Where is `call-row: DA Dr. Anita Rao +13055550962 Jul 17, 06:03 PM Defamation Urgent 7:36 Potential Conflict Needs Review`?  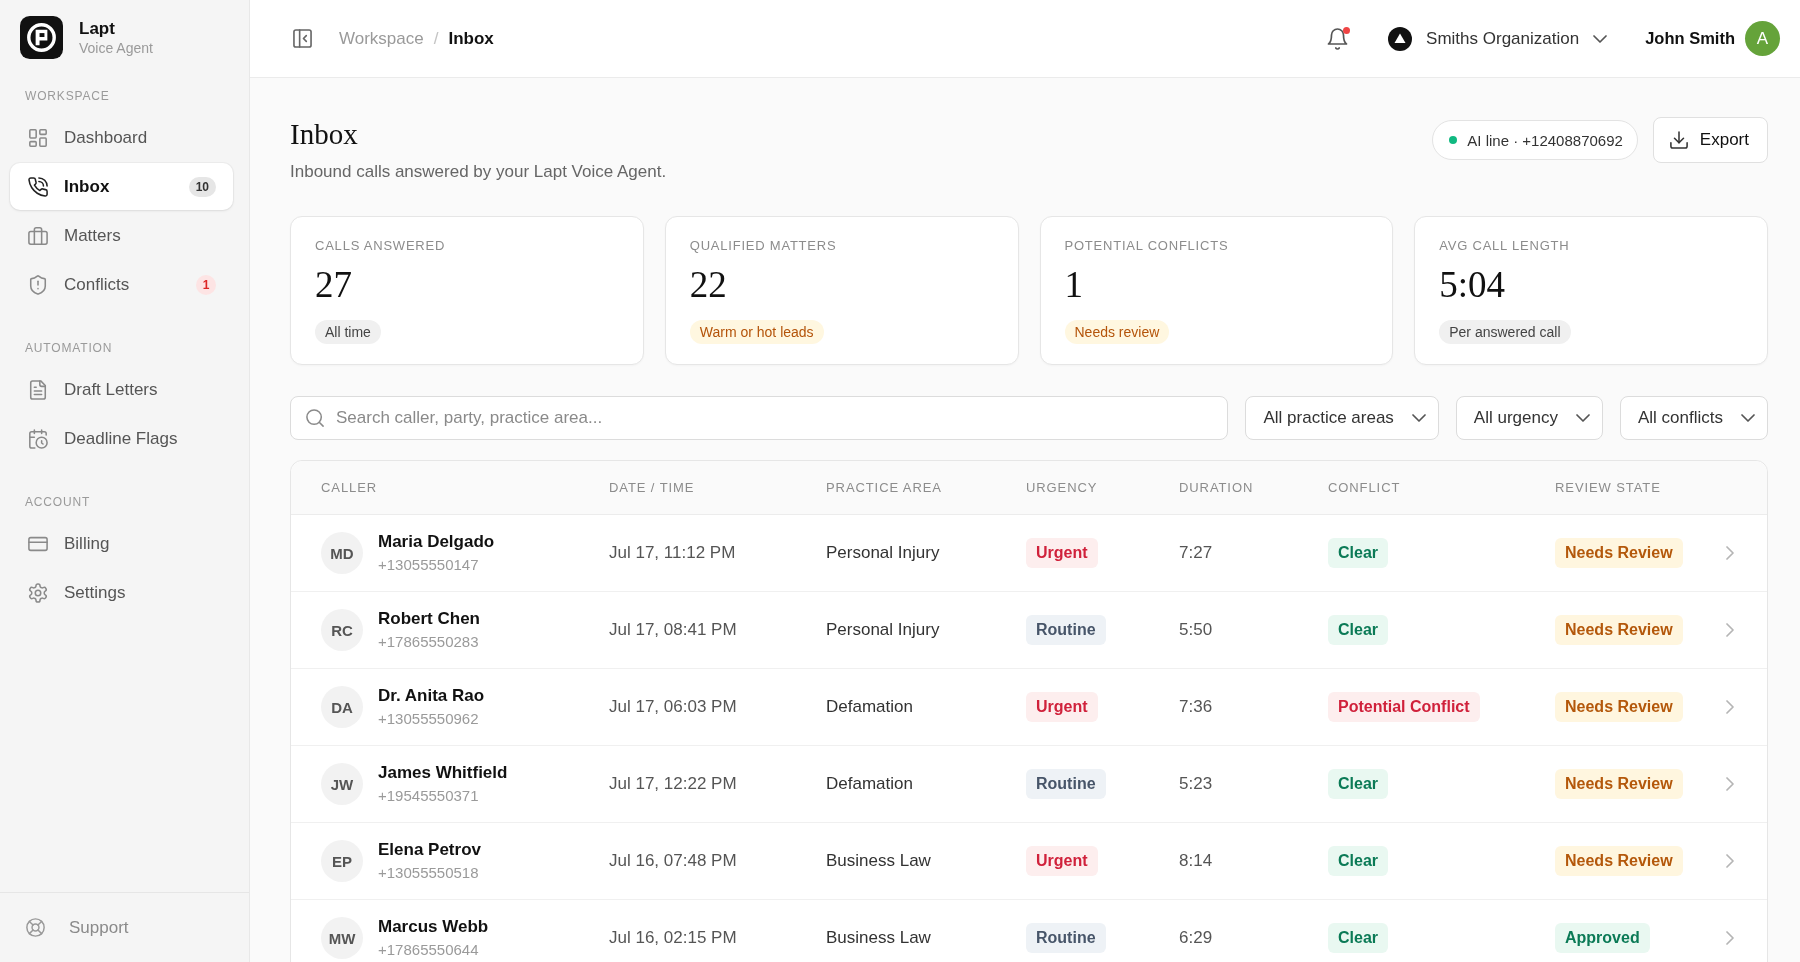
call-row: DA Dr. Anita Rao +13055550962 Jul 17, 06:03 PM Defamation Urgent 7:36 Potential Conflict Needs Review is located at coordinates (1029, 707).